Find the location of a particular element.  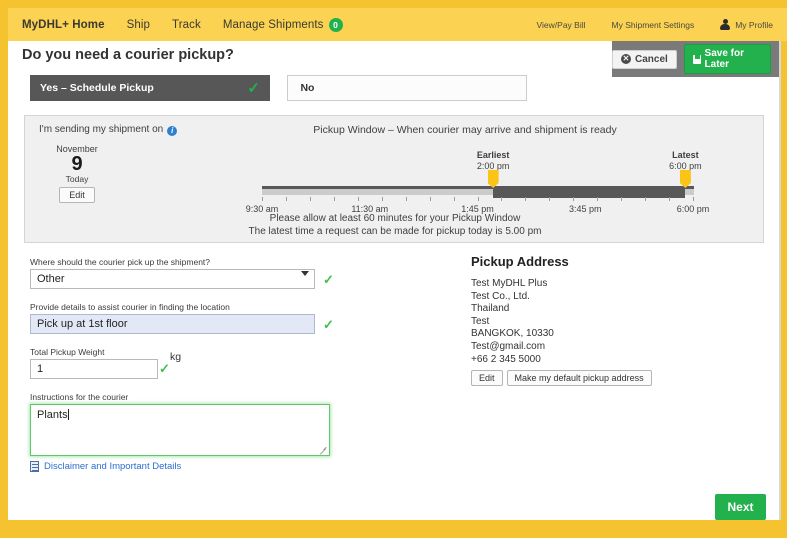

save-for-later-label: Save for Later is located at coordinates (724, 59).